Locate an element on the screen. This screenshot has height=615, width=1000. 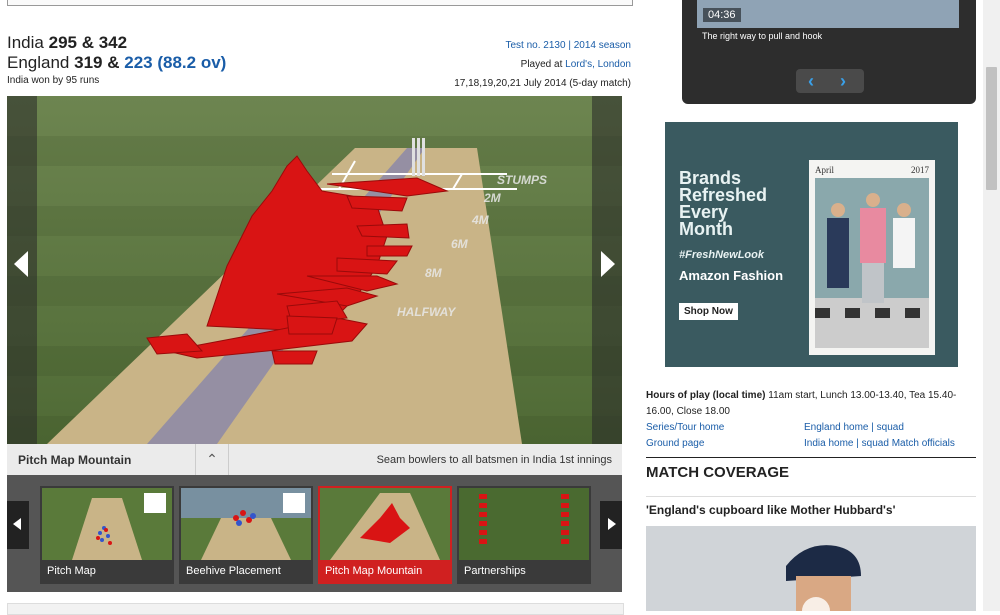
ad-calendar-year: 2017 is located at coordinates (920, 170).